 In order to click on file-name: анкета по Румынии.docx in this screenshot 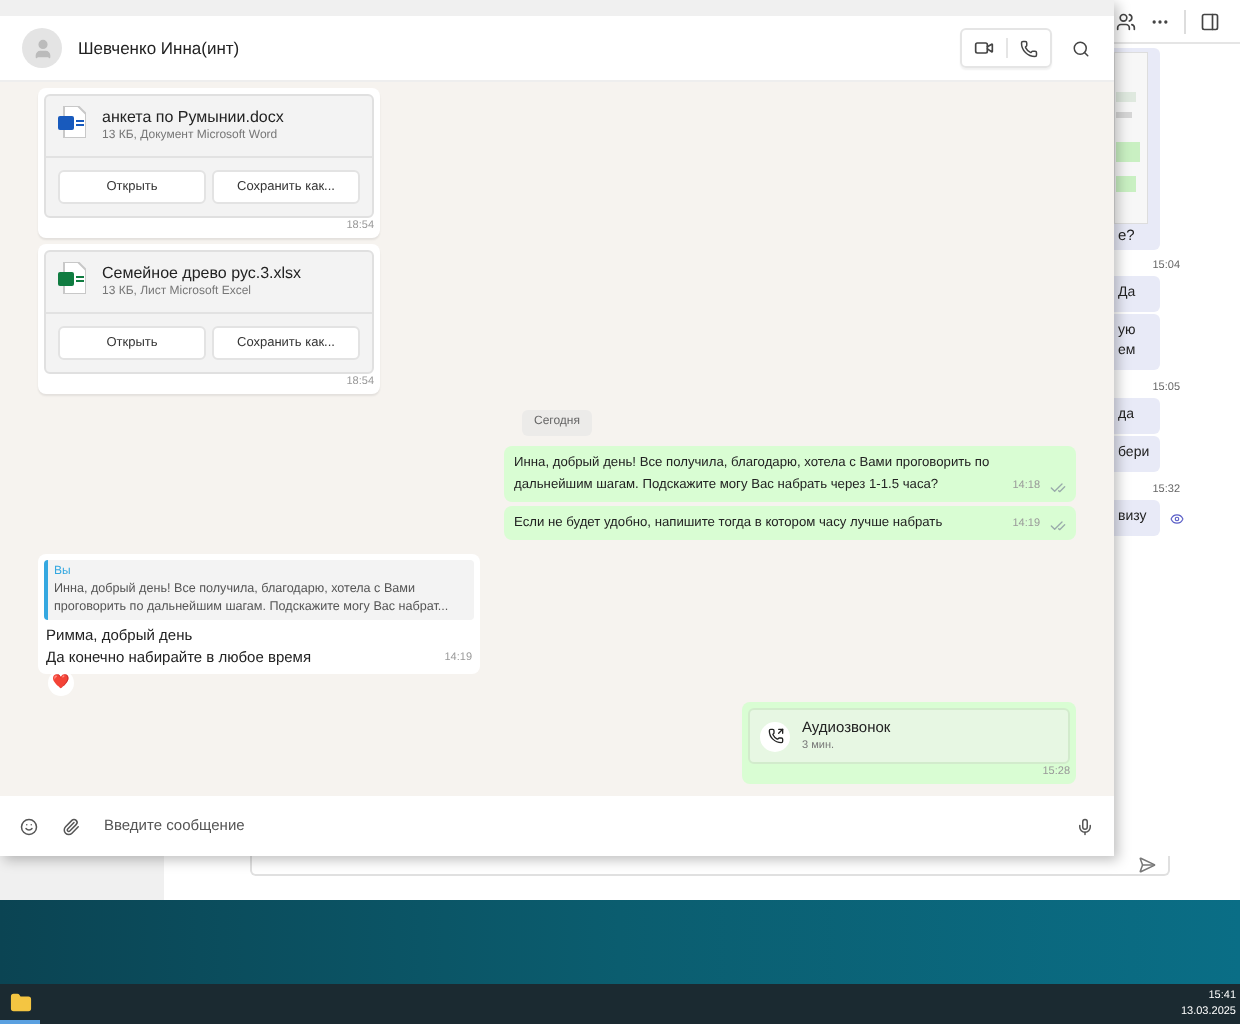, I will do `click(193, 117)`.